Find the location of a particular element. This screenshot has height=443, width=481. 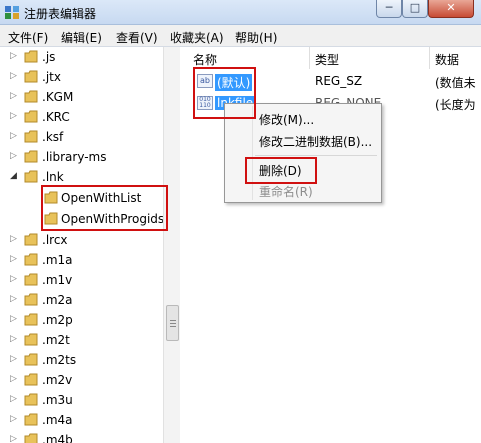

column-header-data: 数据 is located at coordinates (447, 58).